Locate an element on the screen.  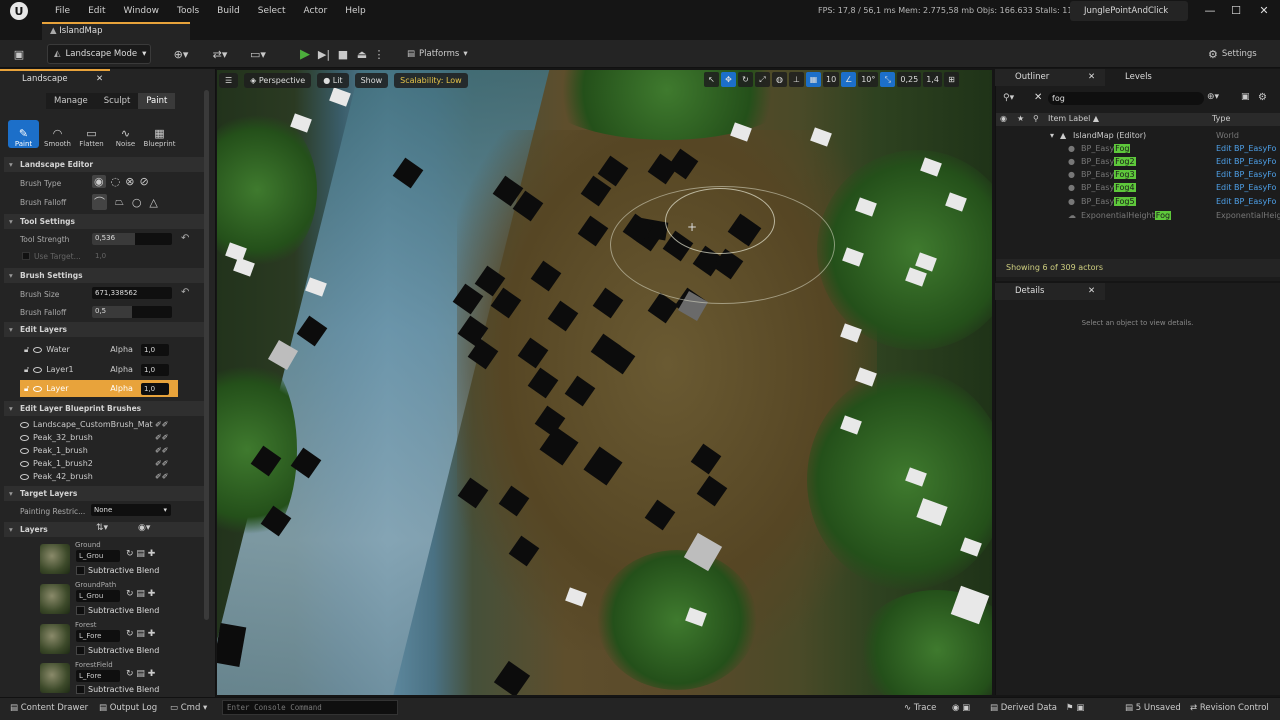
brush-pattern-icon: ⊗ is located at coordinates (129, 181).